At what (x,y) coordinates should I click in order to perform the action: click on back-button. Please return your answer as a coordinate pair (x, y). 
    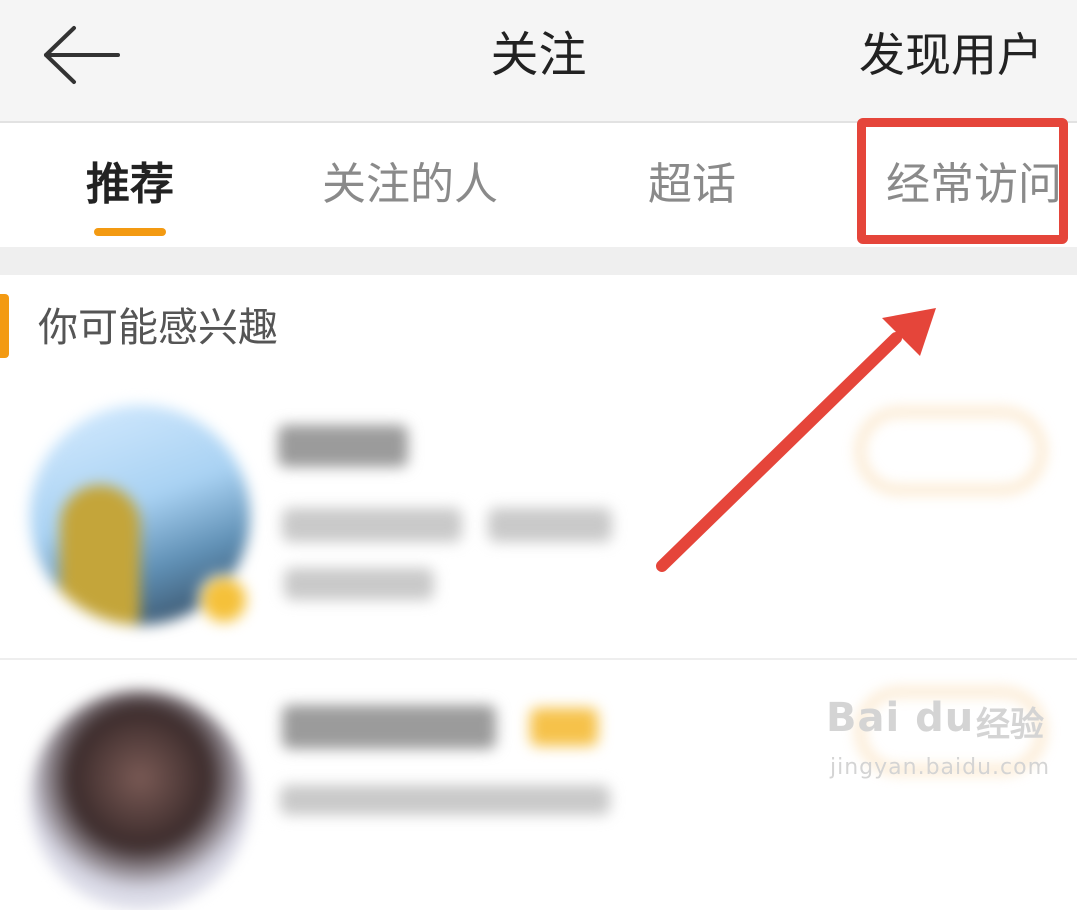
    Looking at the image, I should click on (82, 55).